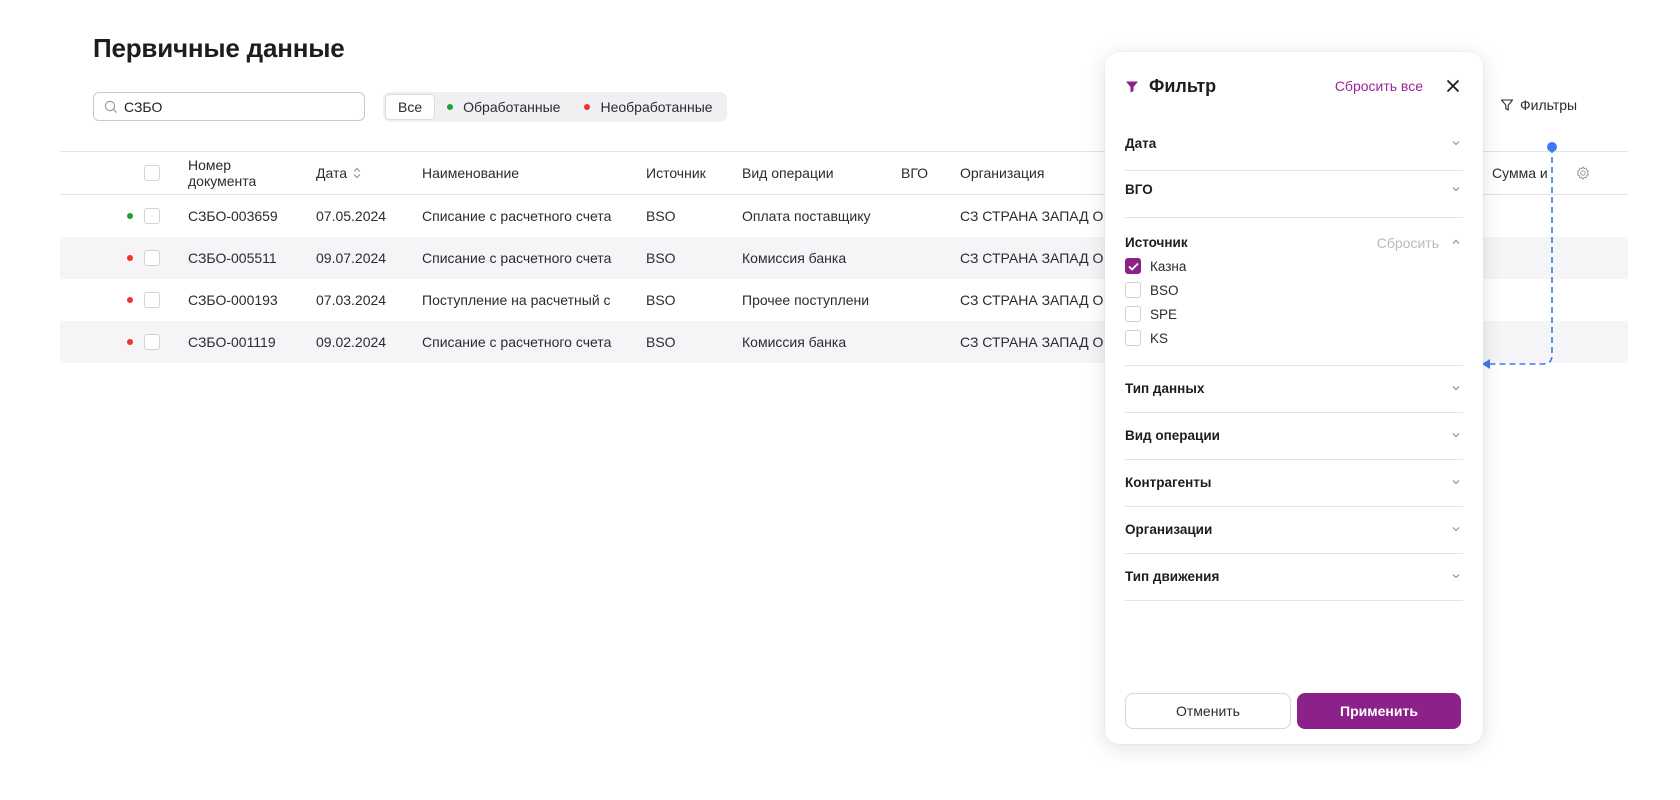 This screenshot has width=1680, height=800. What do you see at coordinates (788, 173) in the screenshot?
I see `header-operation: Вид операции` at bounding box center [788, 173].